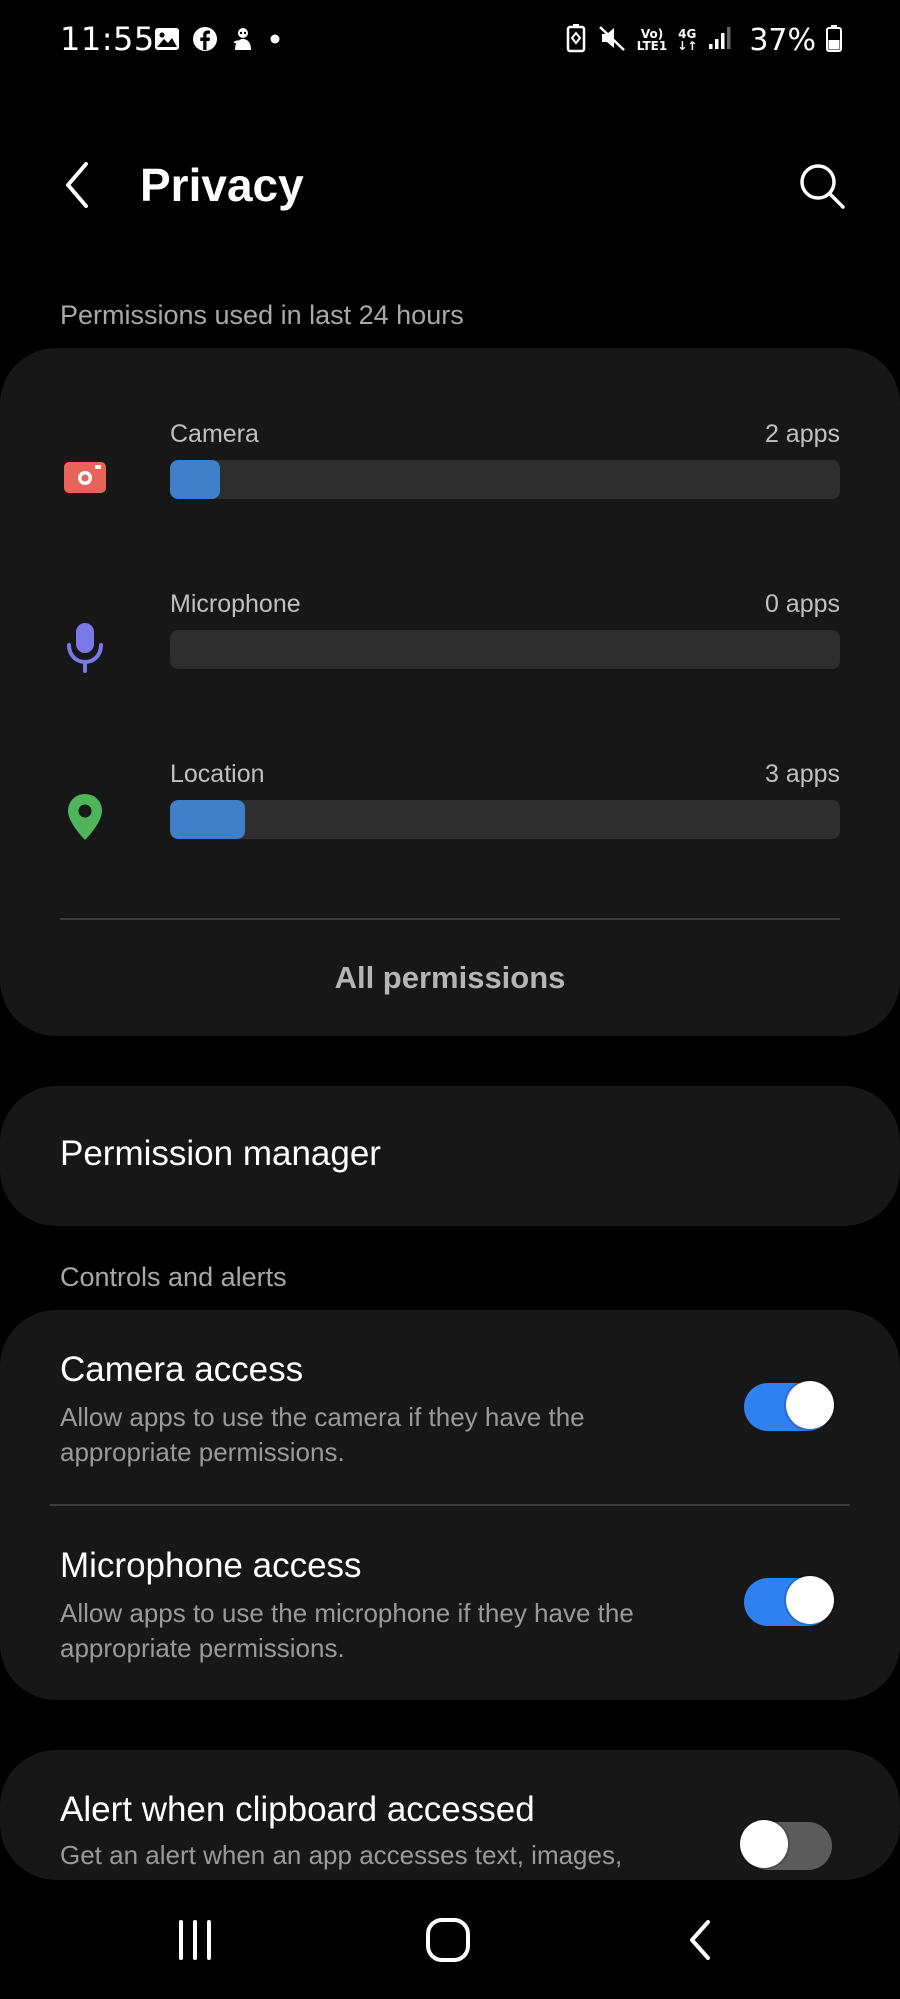 Image resolution: width=900 pixels, height=1999 pixels. I want to click on battery-saver-icon, so click(576, 40).